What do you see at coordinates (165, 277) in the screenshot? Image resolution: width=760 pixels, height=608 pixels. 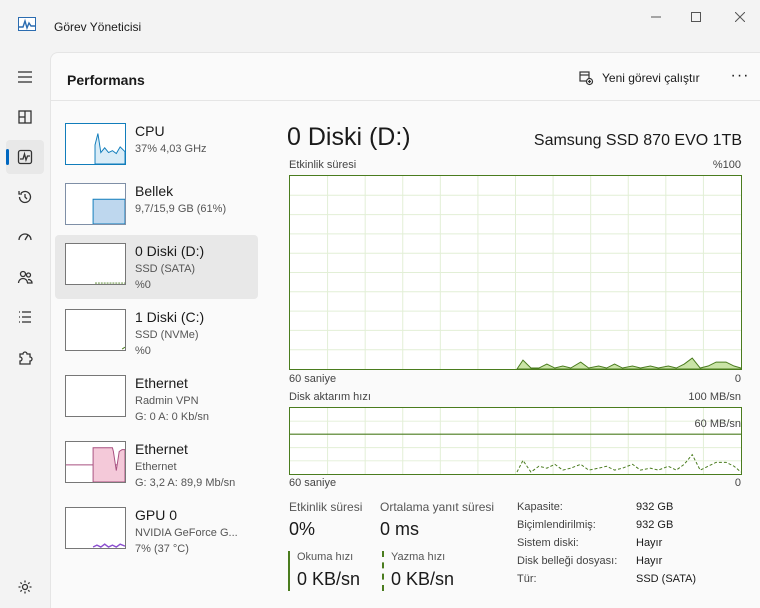 I see `device-detail: SSD (SATA) %0` at bounding box center [165, 277].